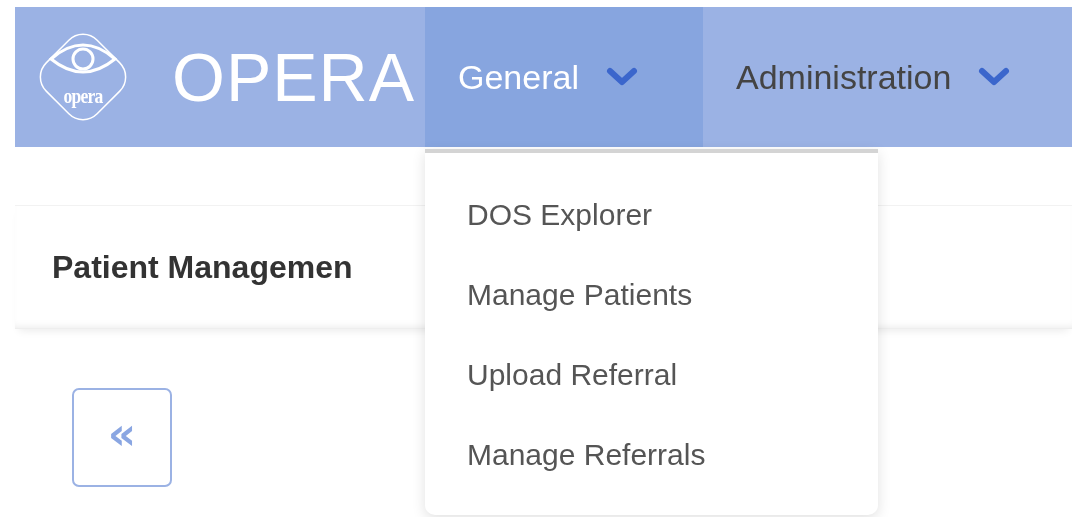 Image resolution: width=1072 pixels, height=517 pixels. What do you see at coordinates (294, 77) in the screenshot?
I see `brand-name: OPERA` at bounding box center [294, 77].